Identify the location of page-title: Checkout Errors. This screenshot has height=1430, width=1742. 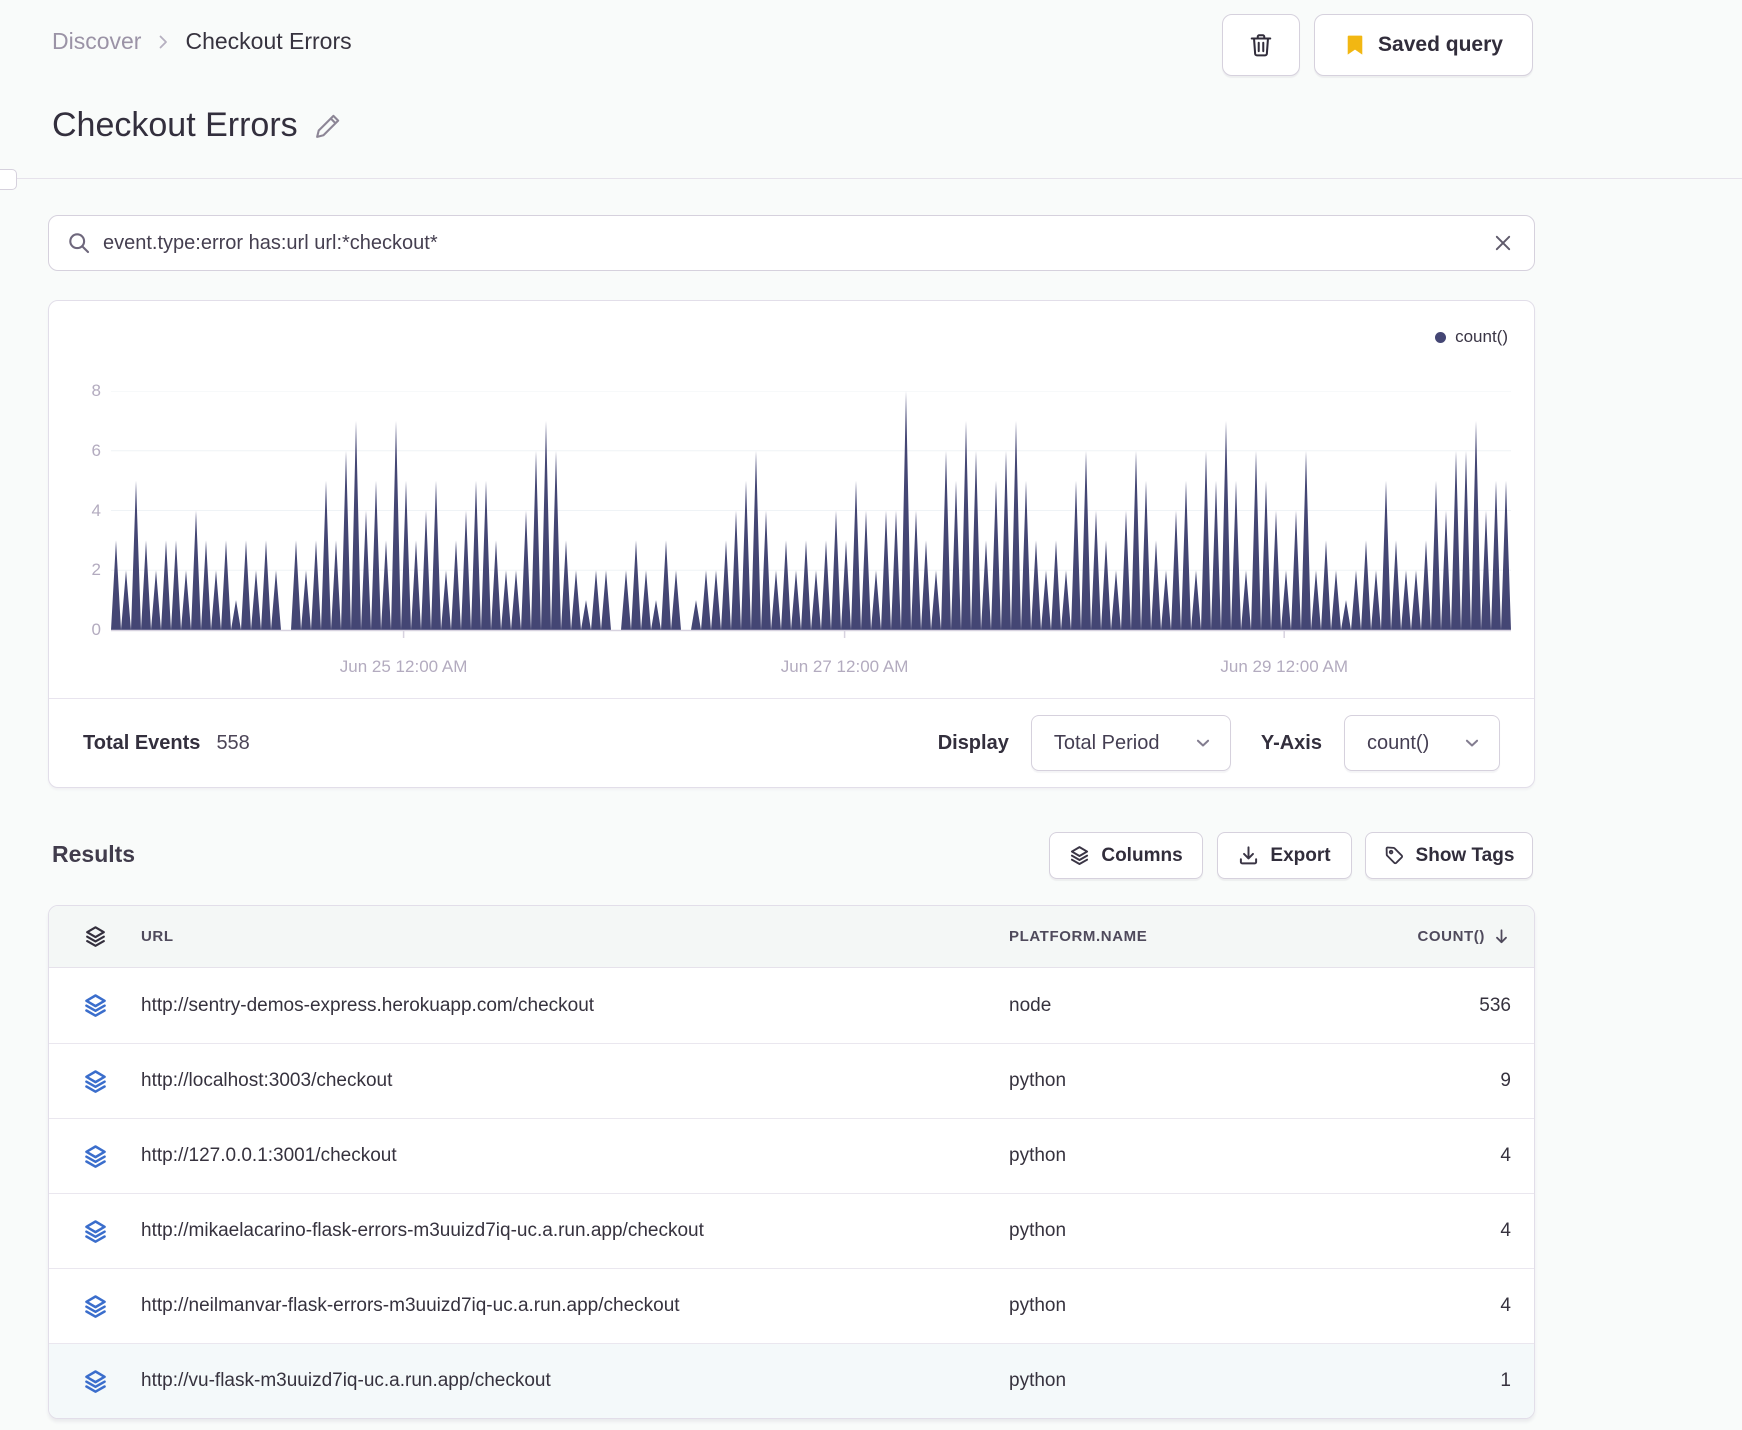
(197, 125).